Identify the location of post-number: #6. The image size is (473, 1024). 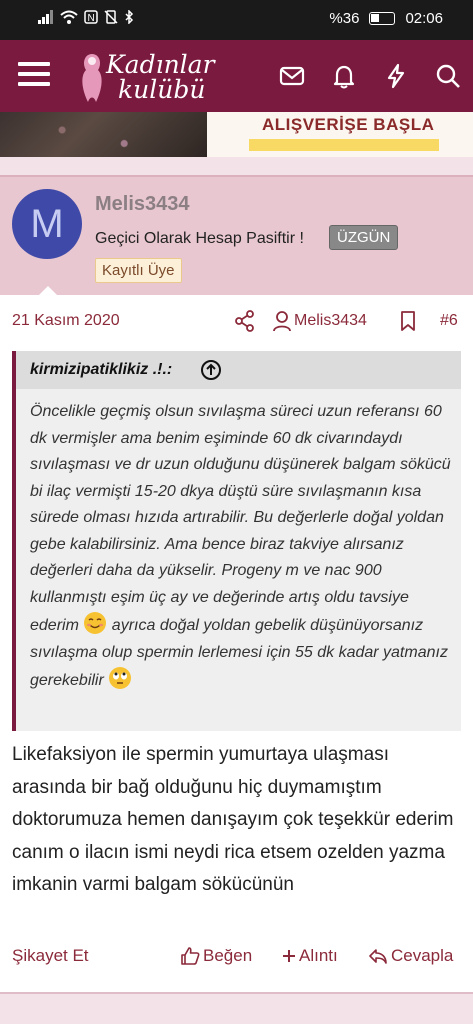
(449, 321).